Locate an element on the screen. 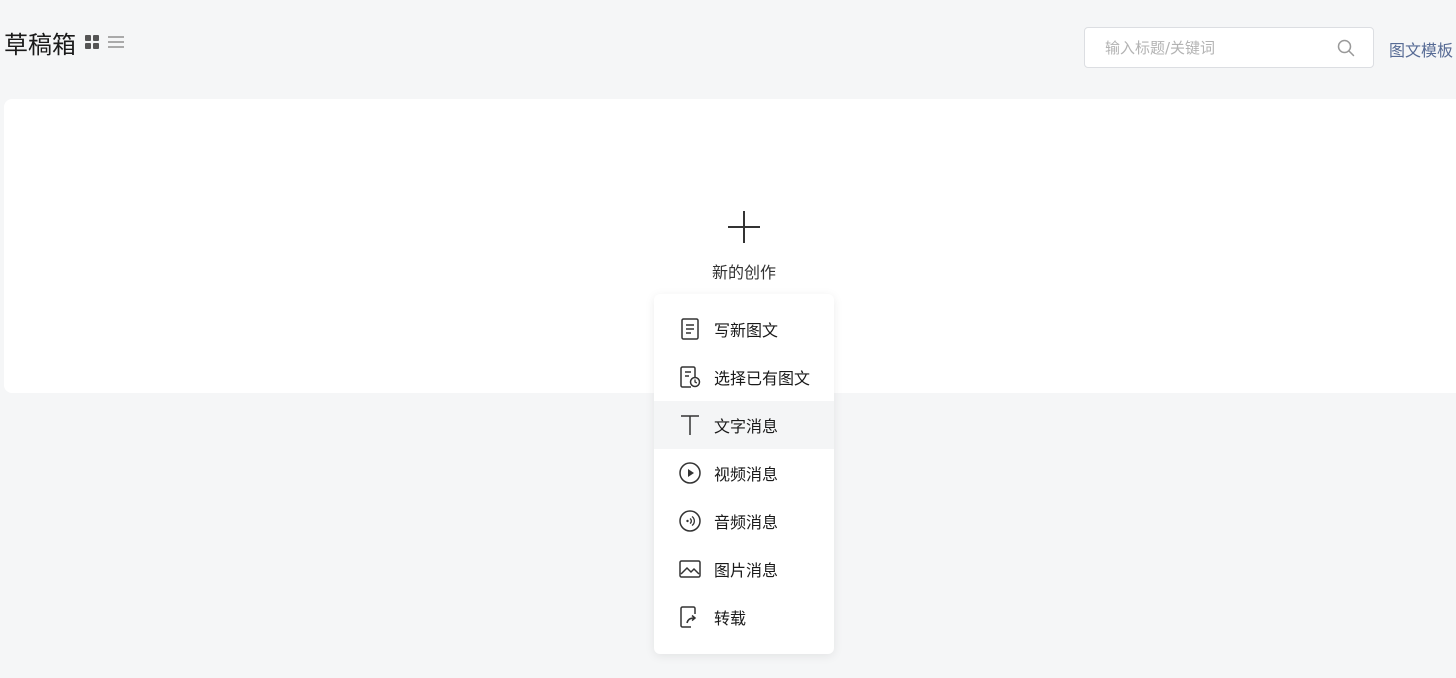 This screenshot has height=678, width=1456. new-creation: 新的创作 is located at coordinates (744, 246).